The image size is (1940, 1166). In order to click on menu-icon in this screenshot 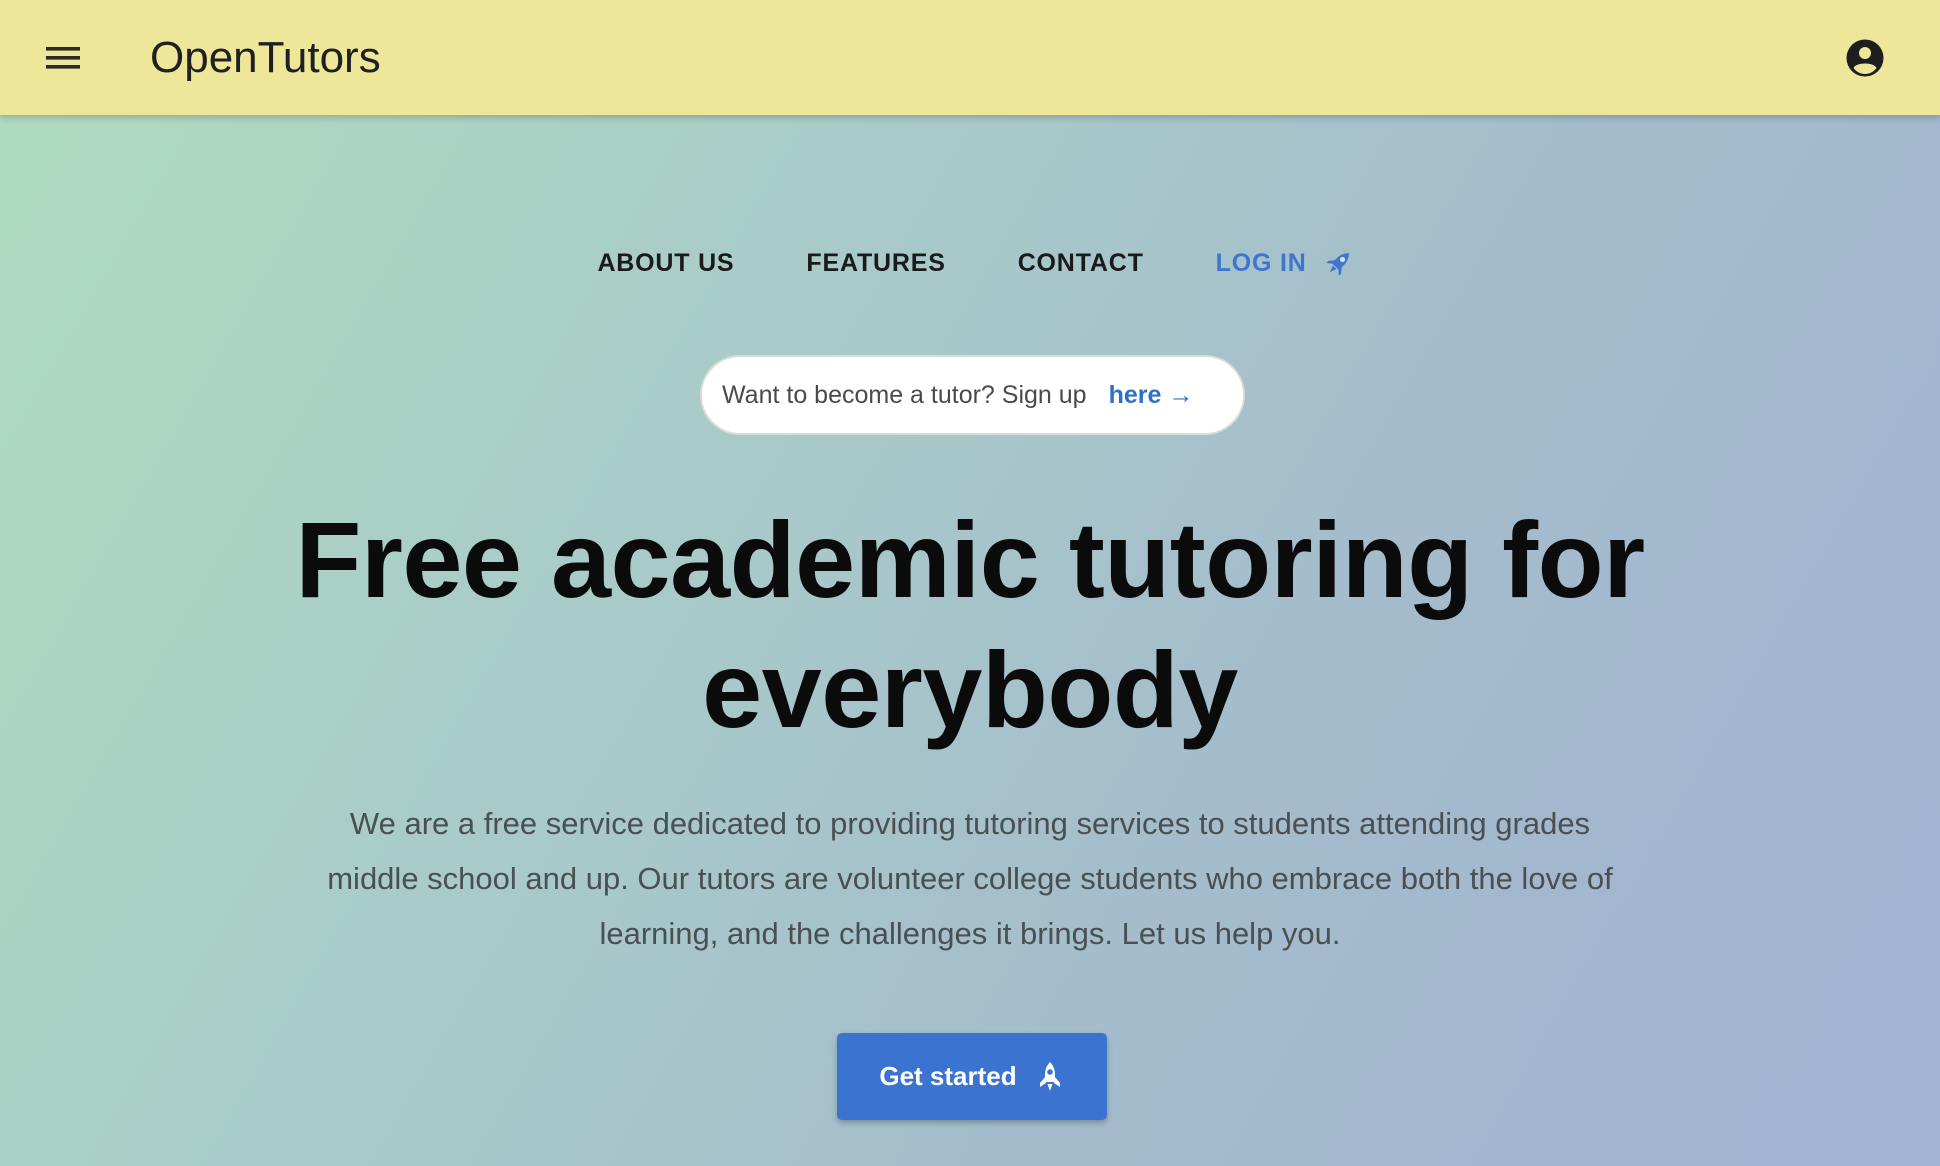, I will do `click(63, 58)`.